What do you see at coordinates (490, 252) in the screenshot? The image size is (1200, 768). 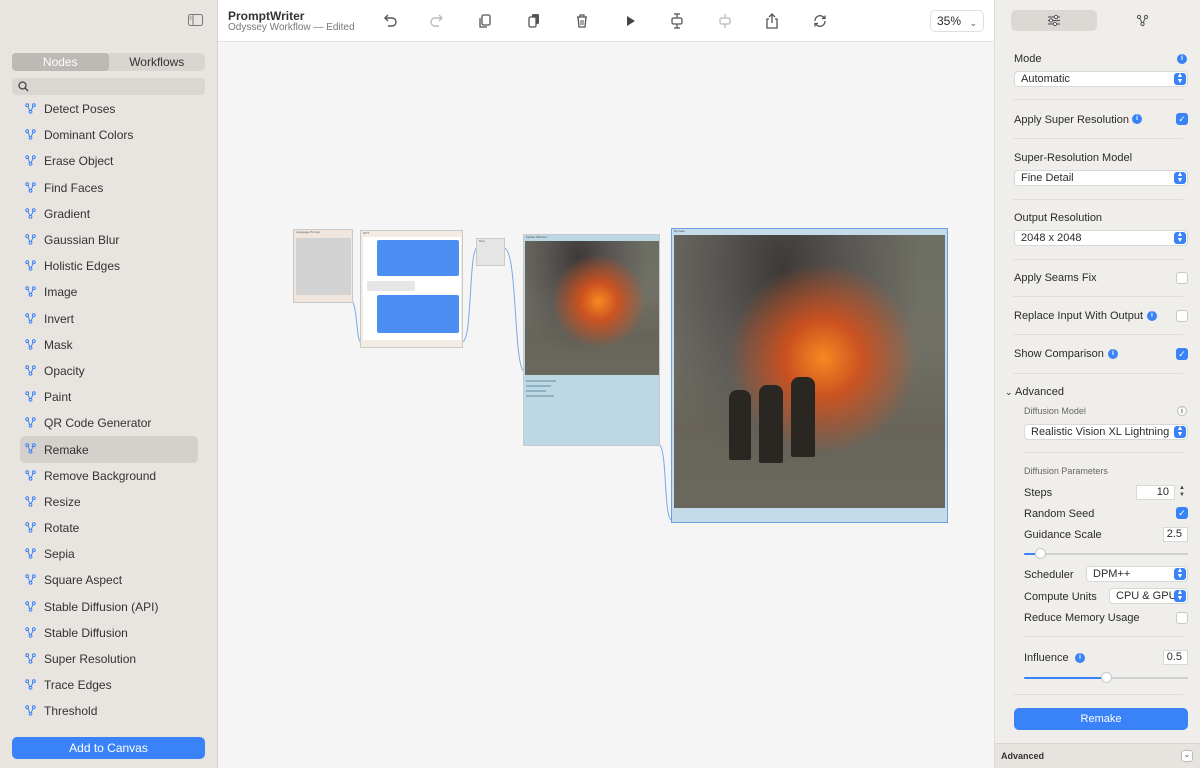 I see `text-node: Text` at bounding box center [490, 252].